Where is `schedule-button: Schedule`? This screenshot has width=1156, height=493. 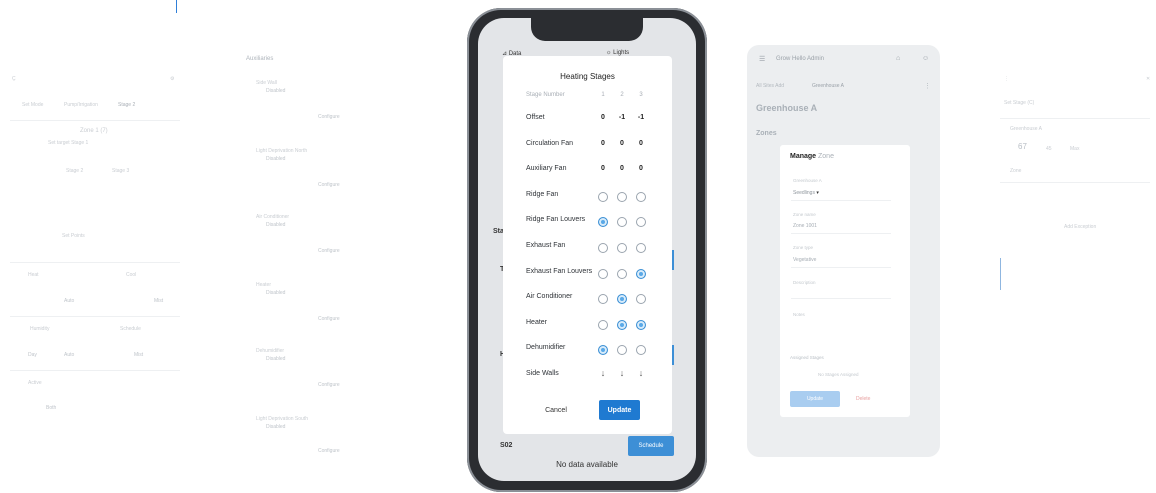
schedule-button: Schedule is located at coordinates (651, 446).